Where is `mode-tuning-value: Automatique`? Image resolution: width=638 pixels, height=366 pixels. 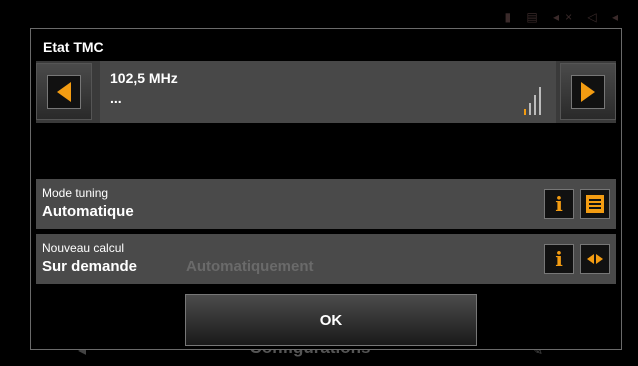
mode-tuning-value: Automatique is located at coordinates (88, 211).